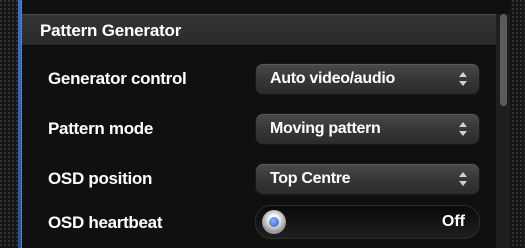  Describe the element at coordinates (453, 221) in the screenshot. I see `osd-heartbeat-state: Off` at that location.